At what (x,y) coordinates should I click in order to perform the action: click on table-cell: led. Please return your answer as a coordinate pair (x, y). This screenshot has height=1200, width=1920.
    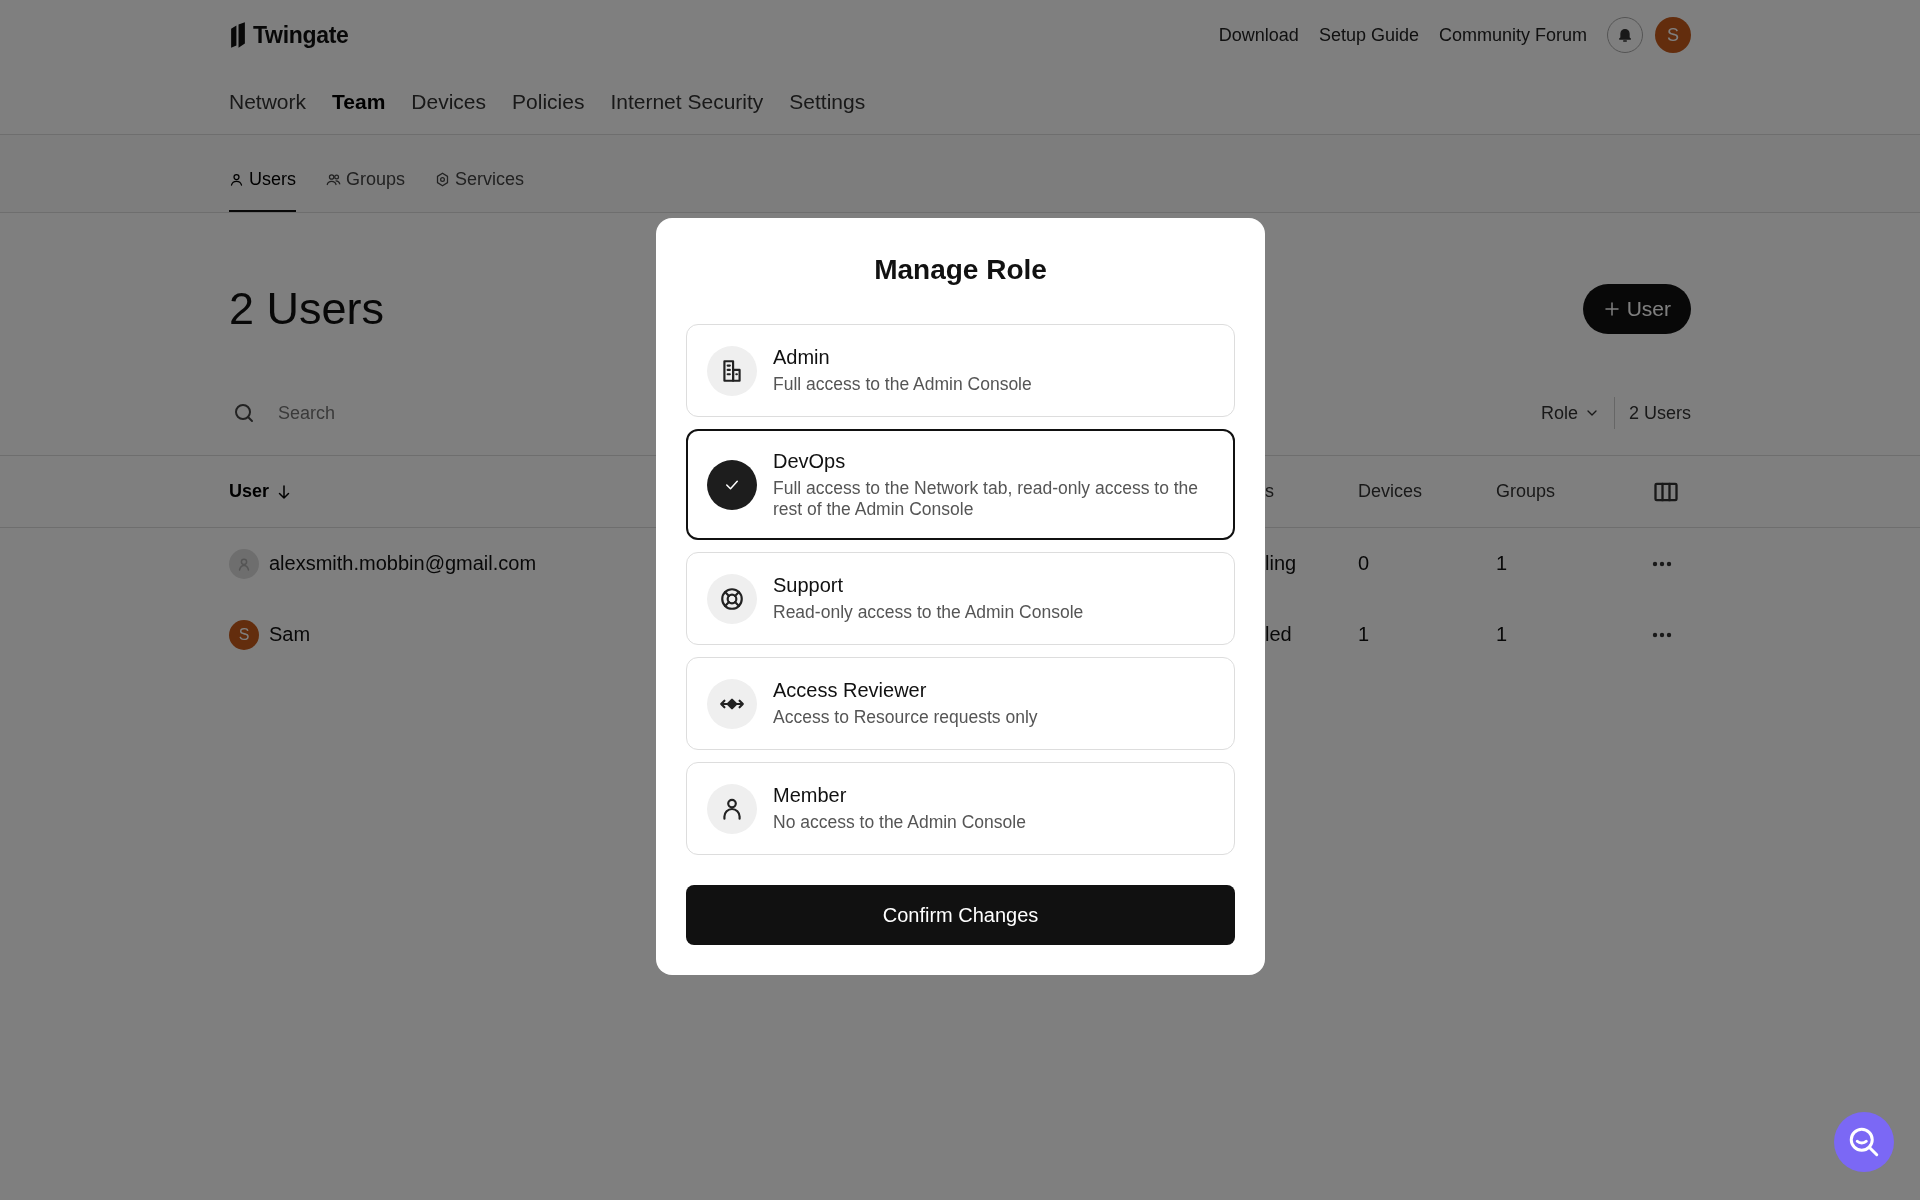
    Looking at the image, I should click on (1278, 634).